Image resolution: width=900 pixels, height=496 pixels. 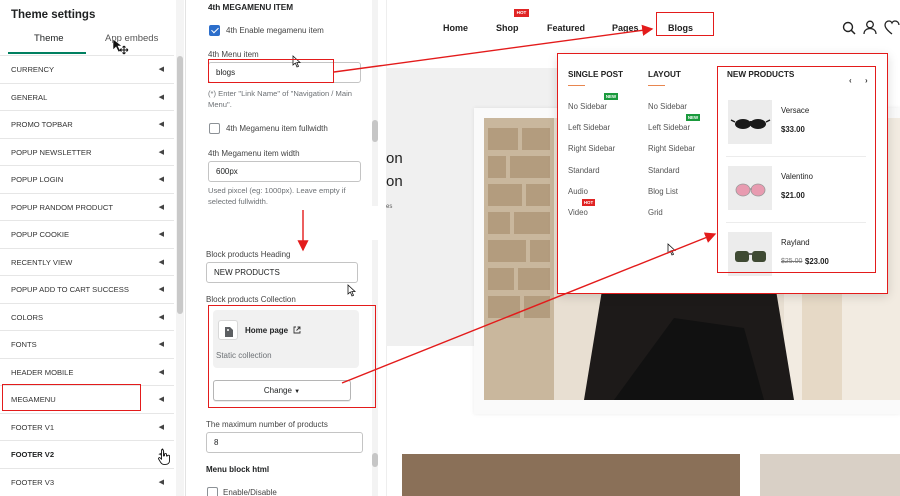 What do you see at coordinates (850, 80) in the screenshot?
I see `products-prev-button: ‹` at bounding box center [850, 80].